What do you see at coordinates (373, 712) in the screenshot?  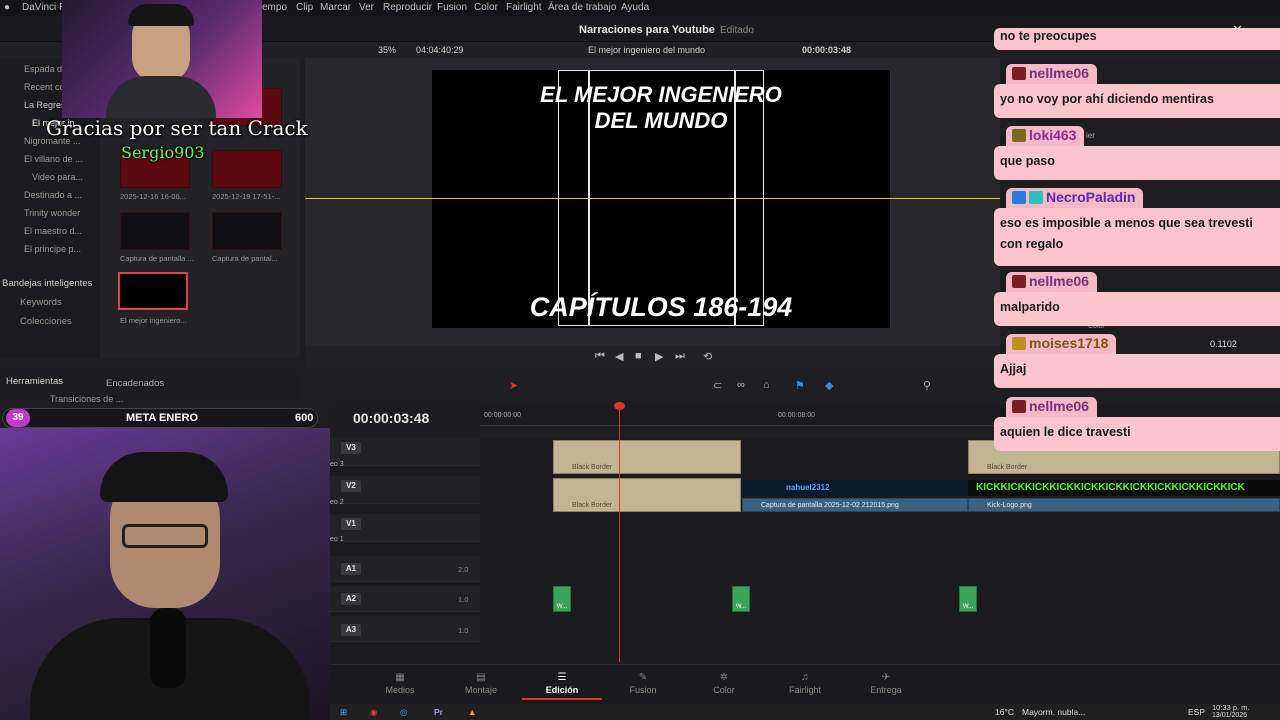 I see `davinci-icon: ◉` at bounding box center [373, 712].